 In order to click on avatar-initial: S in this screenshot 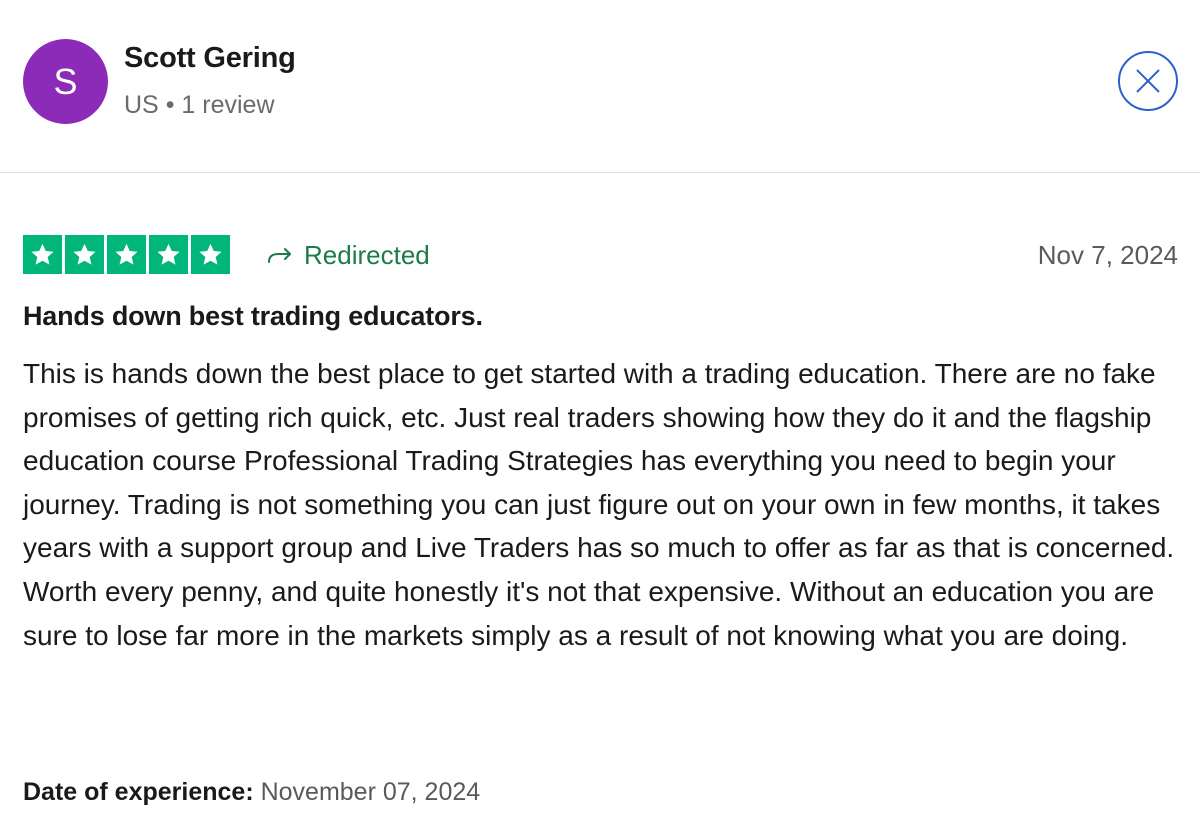, I will do `click(65, 81)`.